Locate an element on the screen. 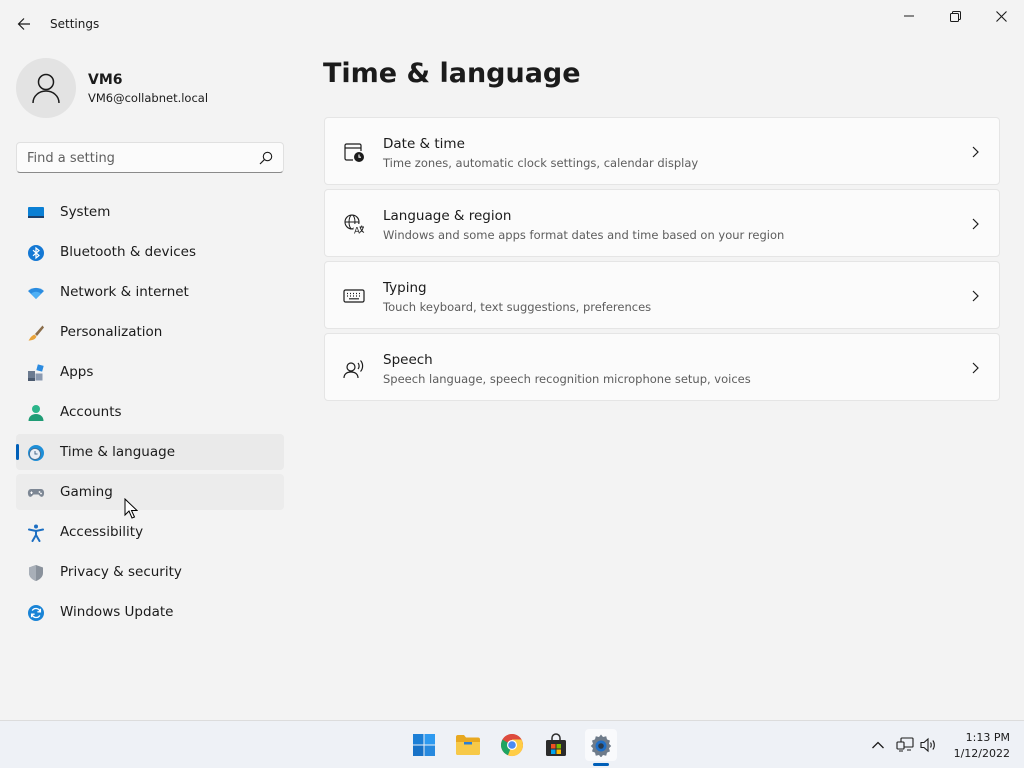  chevron-up-icon is located at coordinates (878, 745).